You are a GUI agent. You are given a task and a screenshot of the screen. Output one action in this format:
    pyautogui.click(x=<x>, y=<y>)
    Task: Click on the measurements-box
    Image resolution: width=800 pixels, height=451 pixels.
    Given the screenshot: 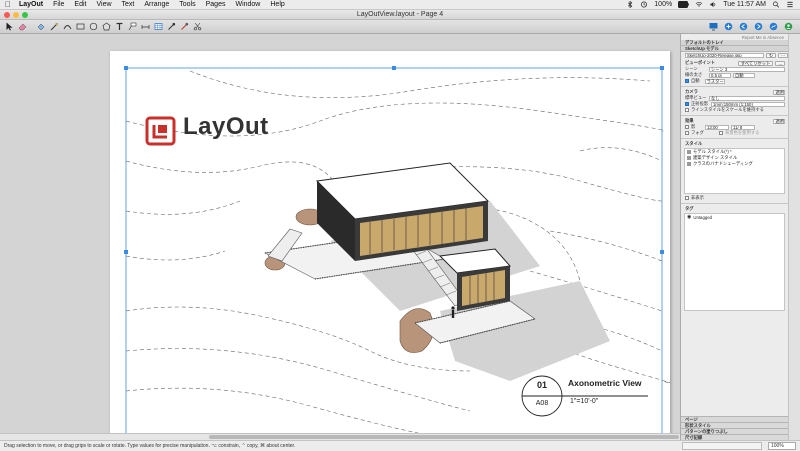 What is the action you would take?
    pyautogui.click(x=722, y=446)
    